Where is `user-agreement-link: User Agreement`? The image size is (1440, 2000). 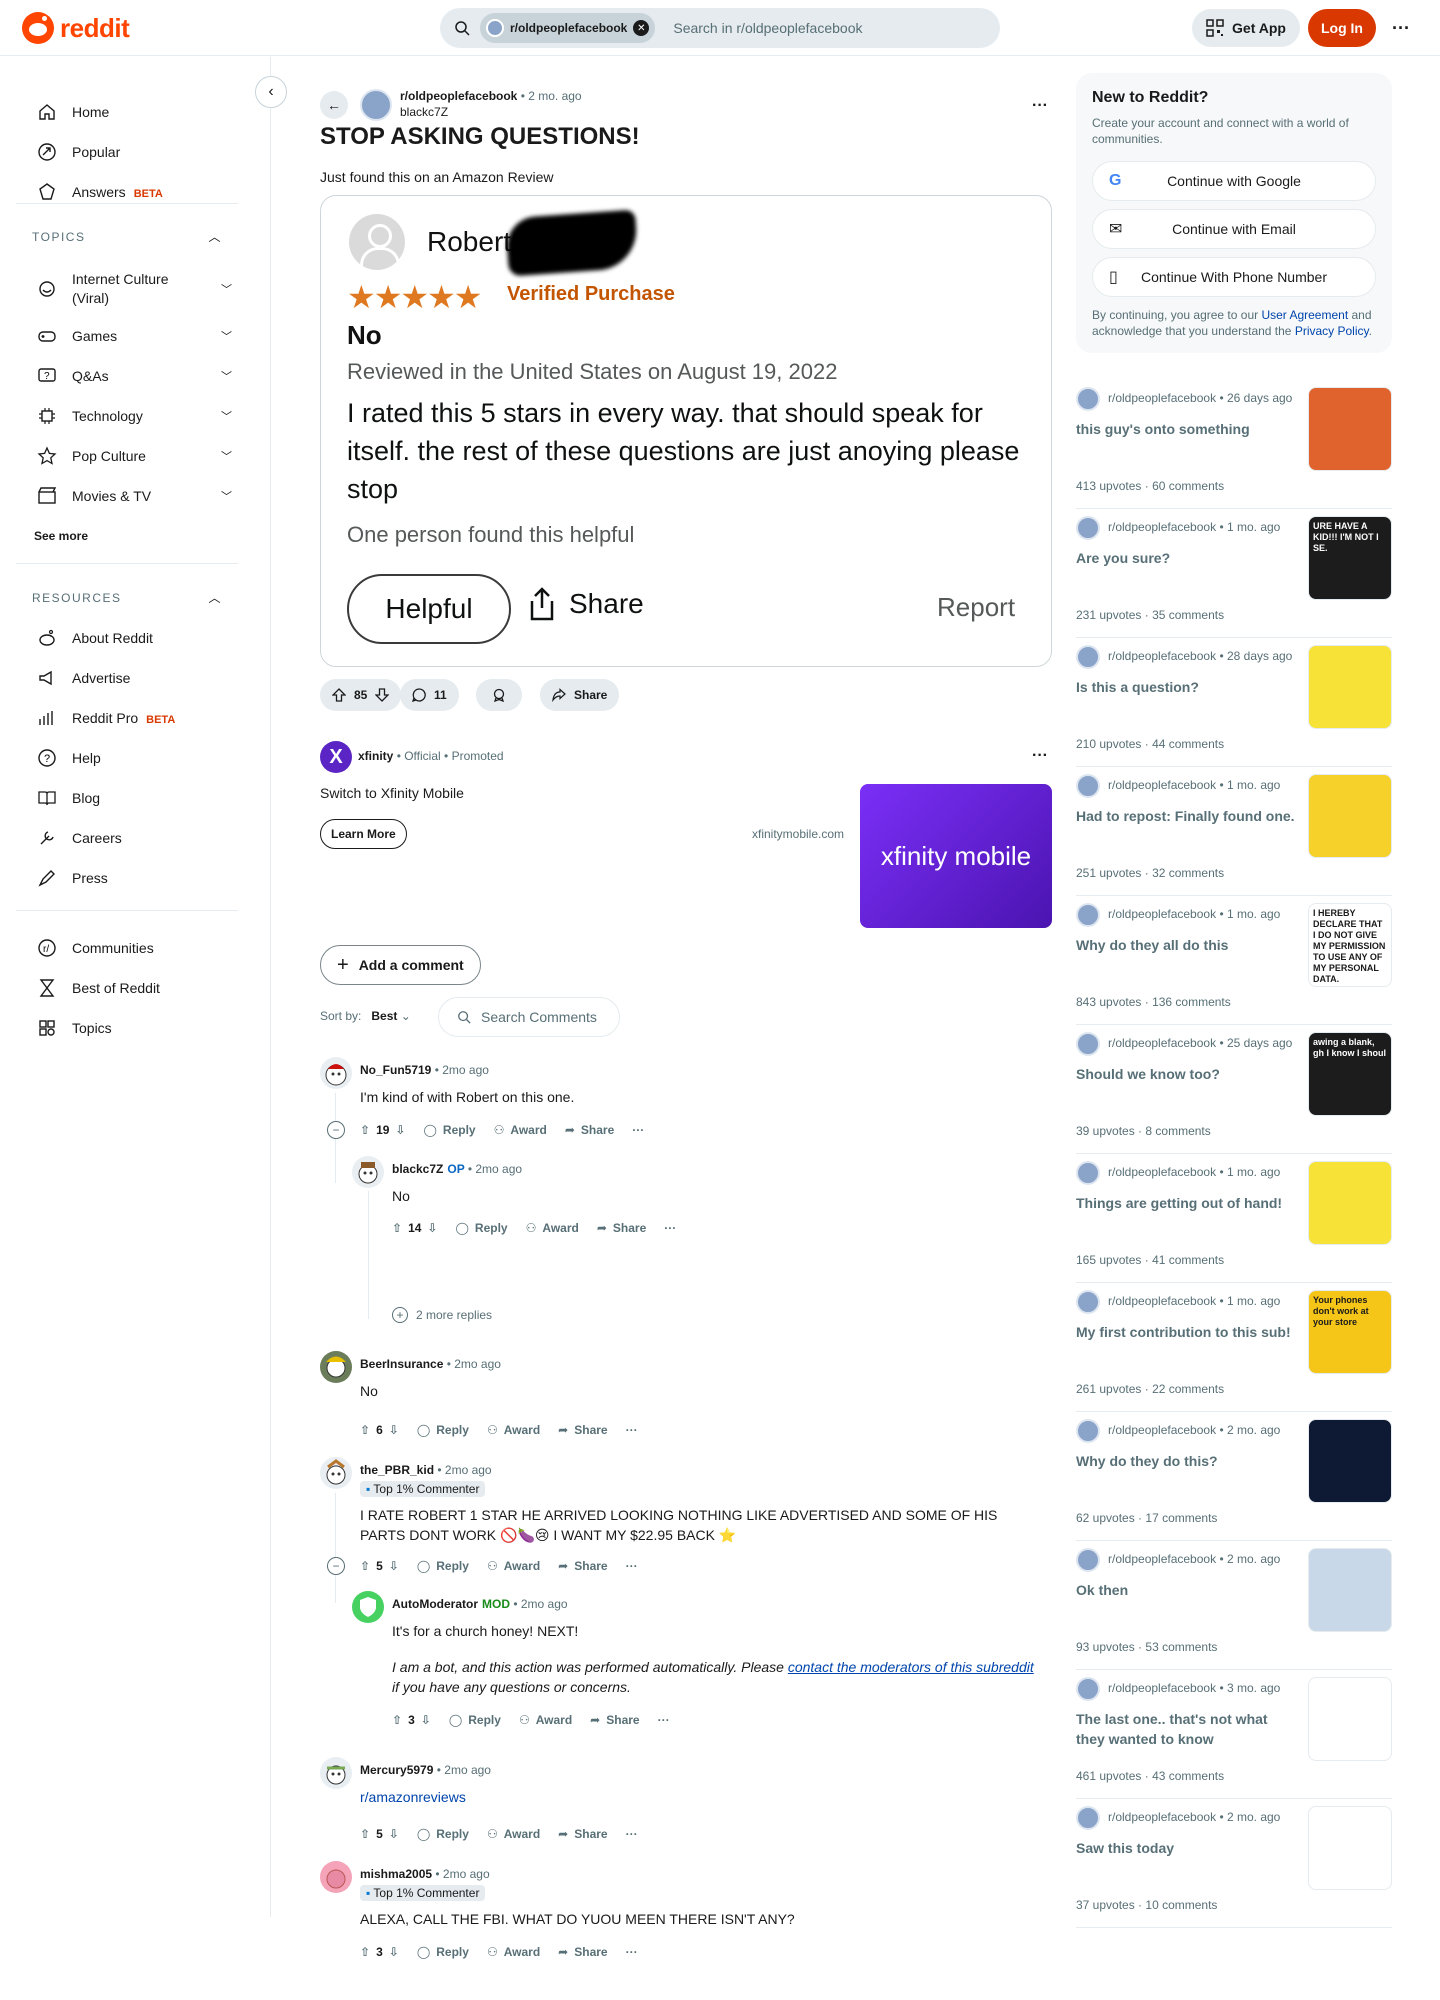
user-agreement-link: User Agreement is located at coordinates (1304, 315).